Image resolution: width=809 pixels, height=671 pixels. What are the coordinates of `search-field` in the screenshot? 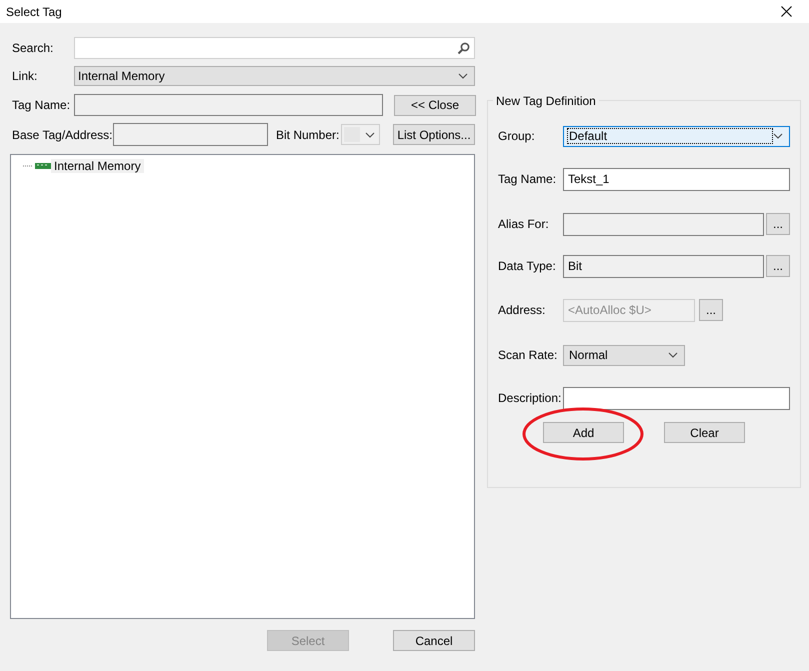 It's located at (274, 48).